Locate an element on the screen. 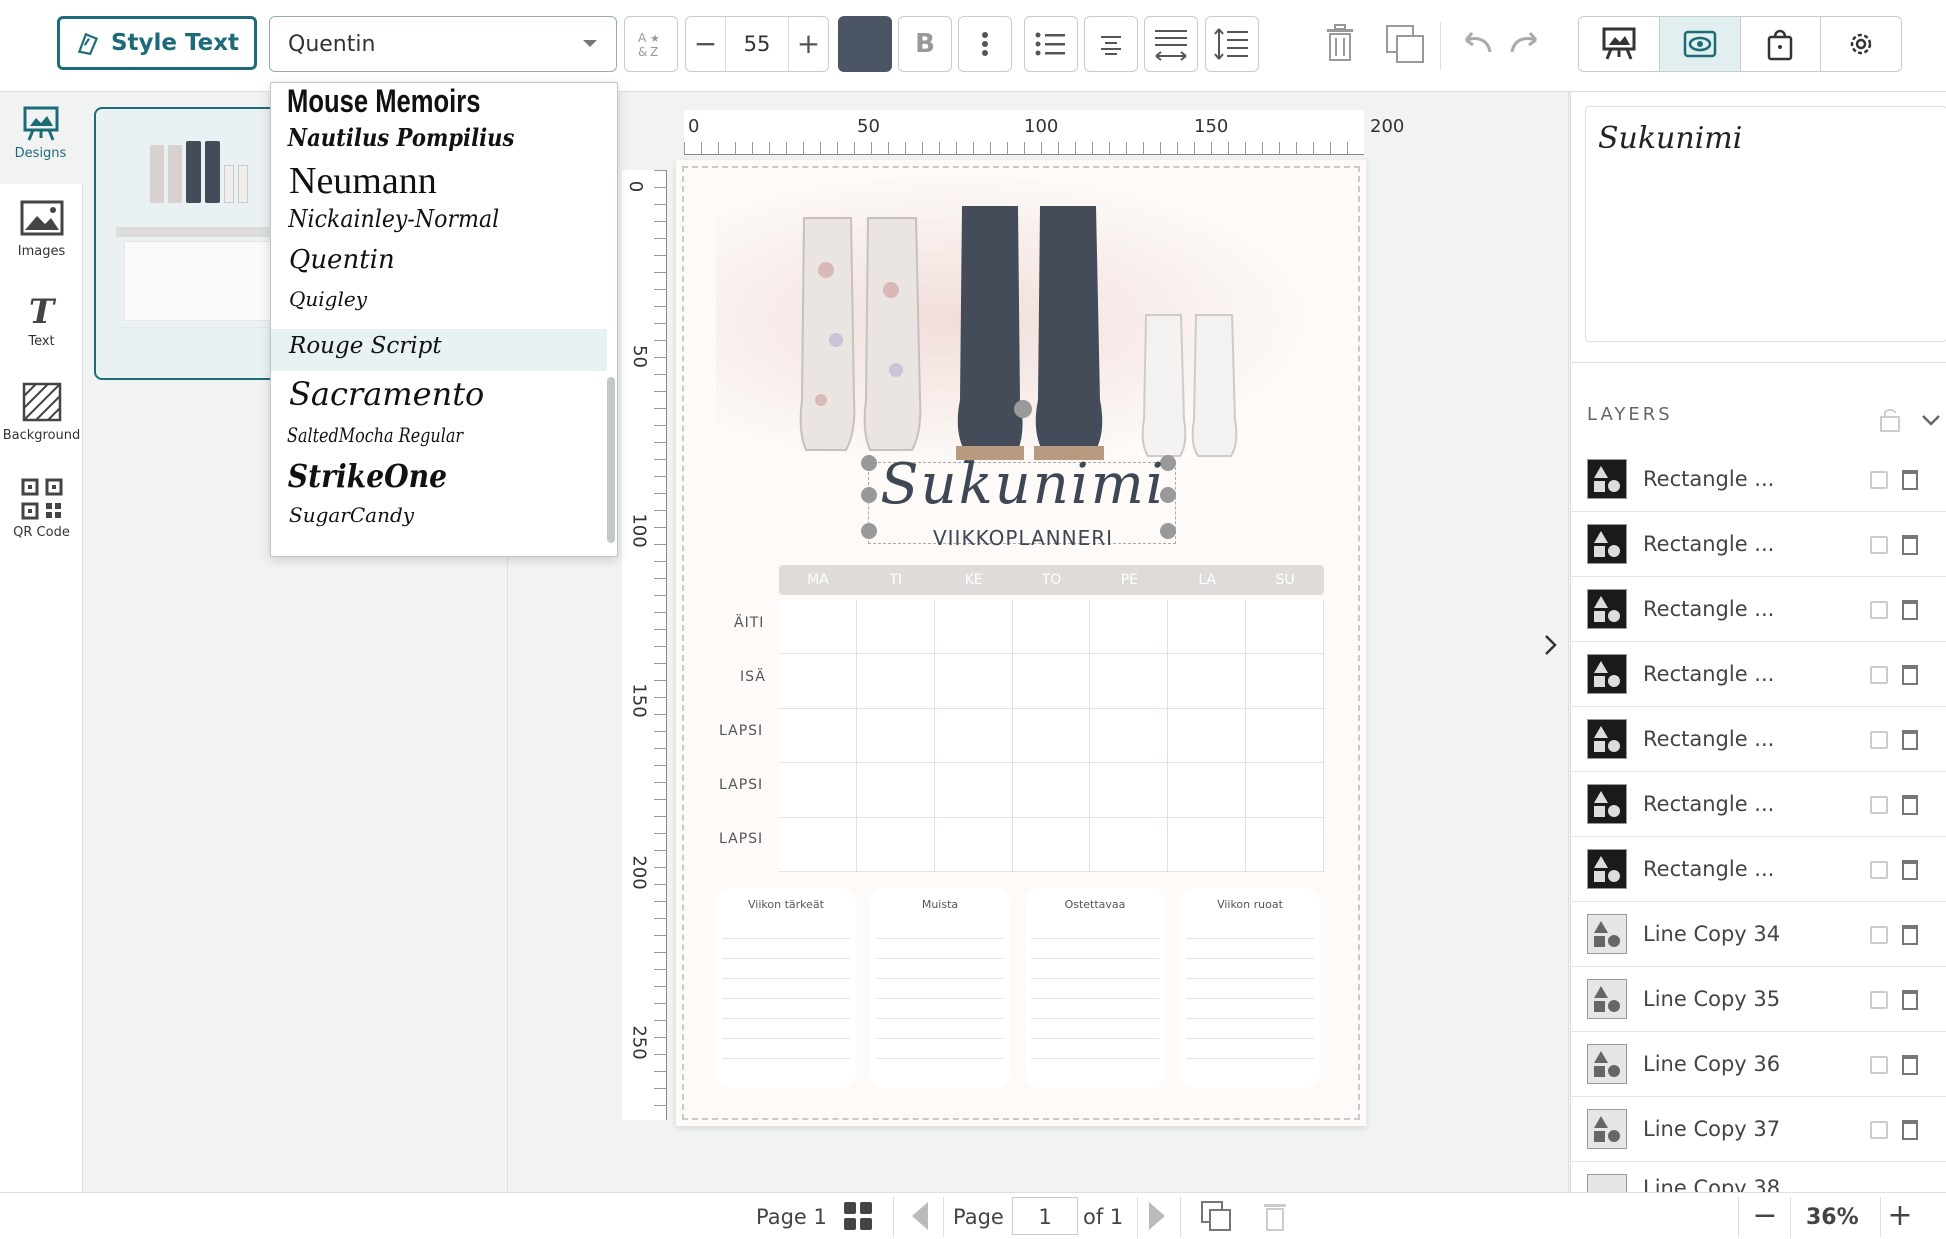 The width and height of the screenshot is (1946, 1239). dropdown-scrollbar is located at coordinates (611, 460).